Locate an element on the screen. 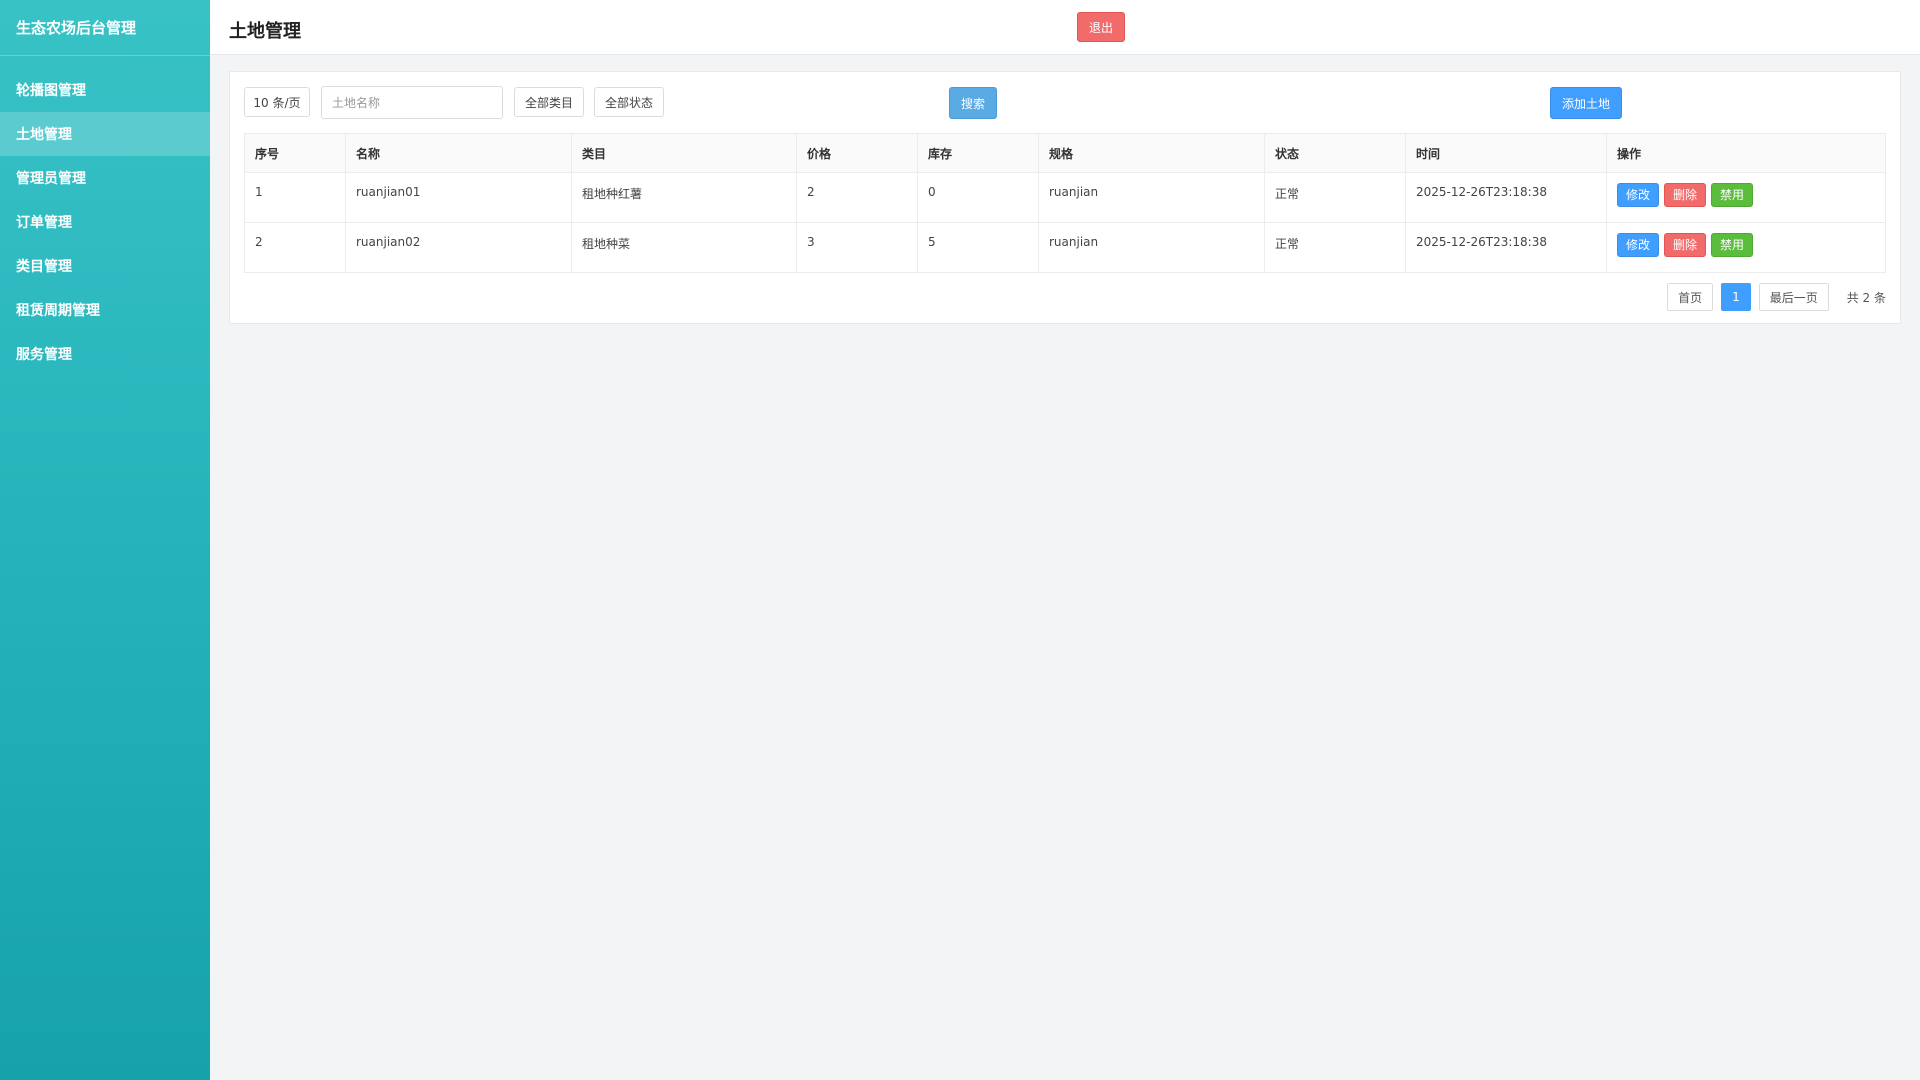 The width and height of the screenshot is (1920, 1080). table-header-row: 序号 名称 类目 价格 库存 规格 状态 时间 操作 is located at coordinates (1065, 153).